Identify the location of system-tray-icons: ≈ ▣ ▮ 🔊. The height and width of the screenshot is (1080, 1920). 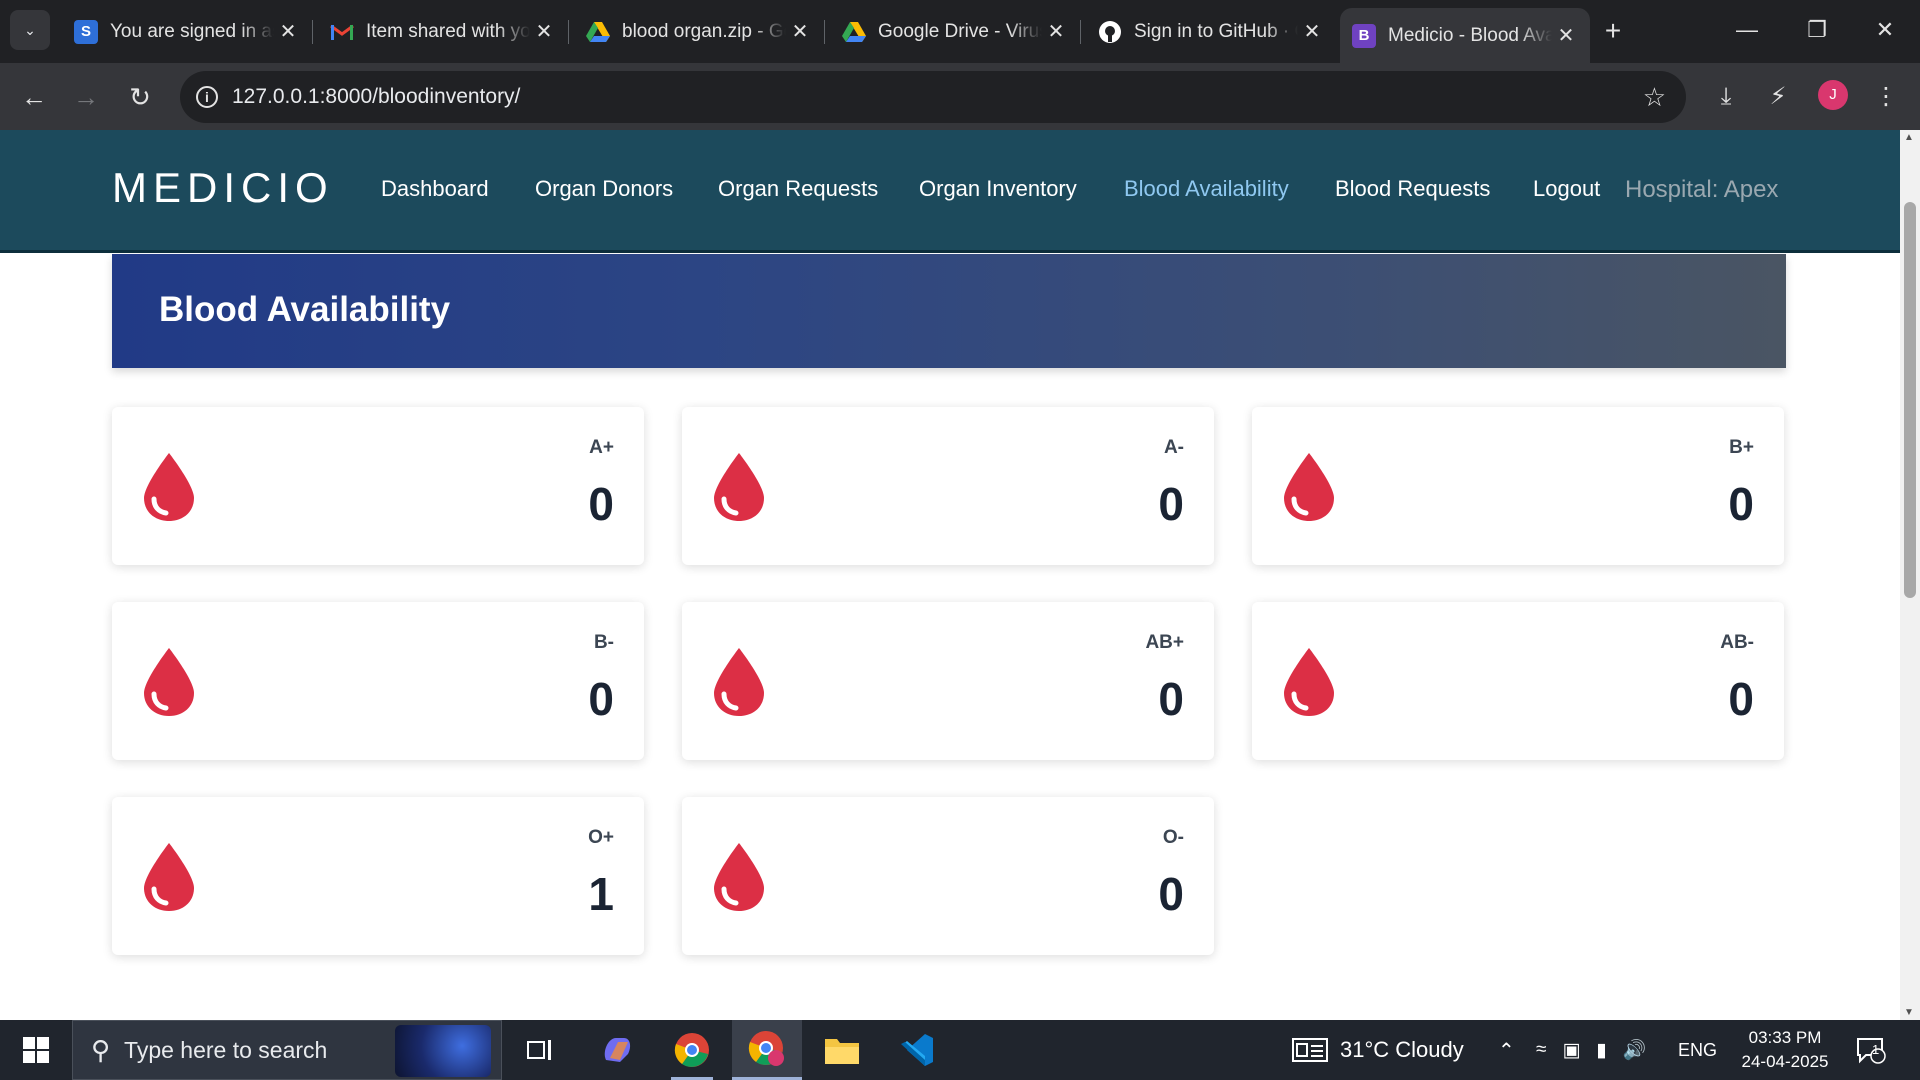
(1591, 1050).